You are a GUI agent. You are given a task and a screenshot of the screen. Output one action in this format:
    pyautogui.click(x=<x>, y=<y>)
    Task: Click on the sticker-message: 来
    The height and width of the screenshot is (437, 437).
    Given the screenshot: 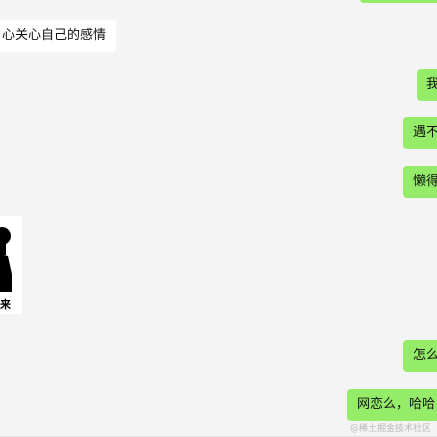 What is the action you would take?
    pyautogui.click(x=11, y=265)
    